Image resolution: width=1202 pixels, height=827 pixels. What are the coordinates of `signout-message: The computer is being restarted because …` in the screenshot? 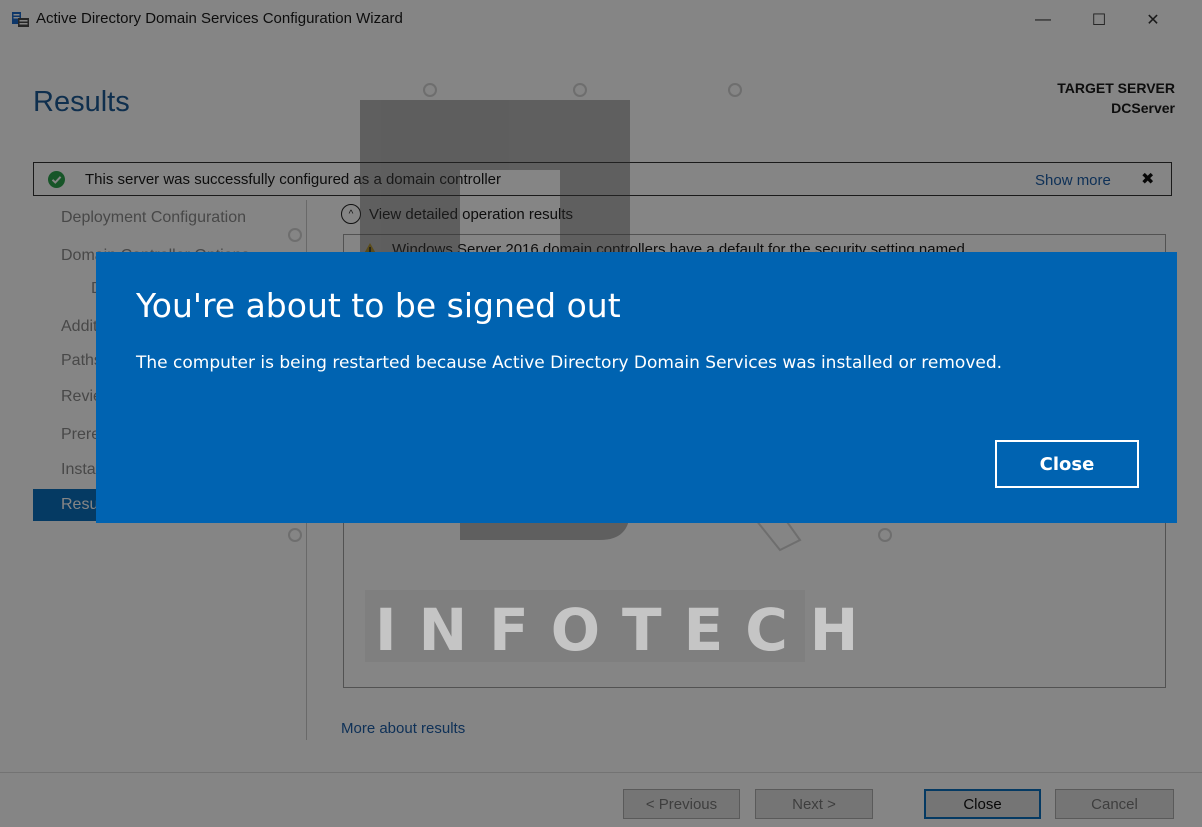 It's located at (569, 363).